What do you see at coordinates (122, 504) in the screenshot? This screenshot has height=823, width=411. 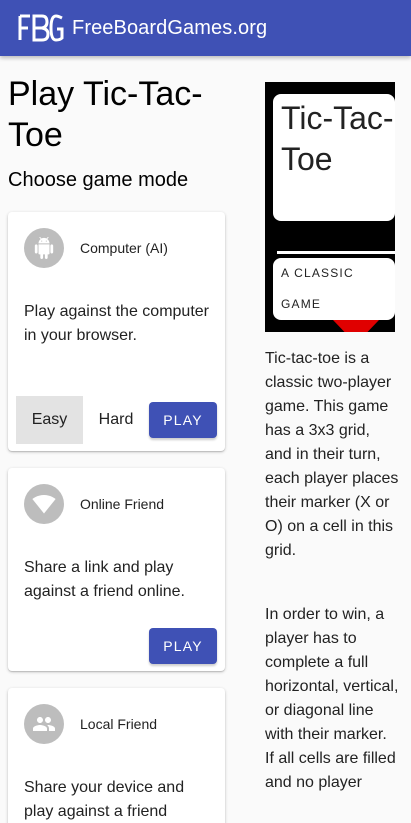 I see `card-title: Online Friend` at bounding box center [122, 504].